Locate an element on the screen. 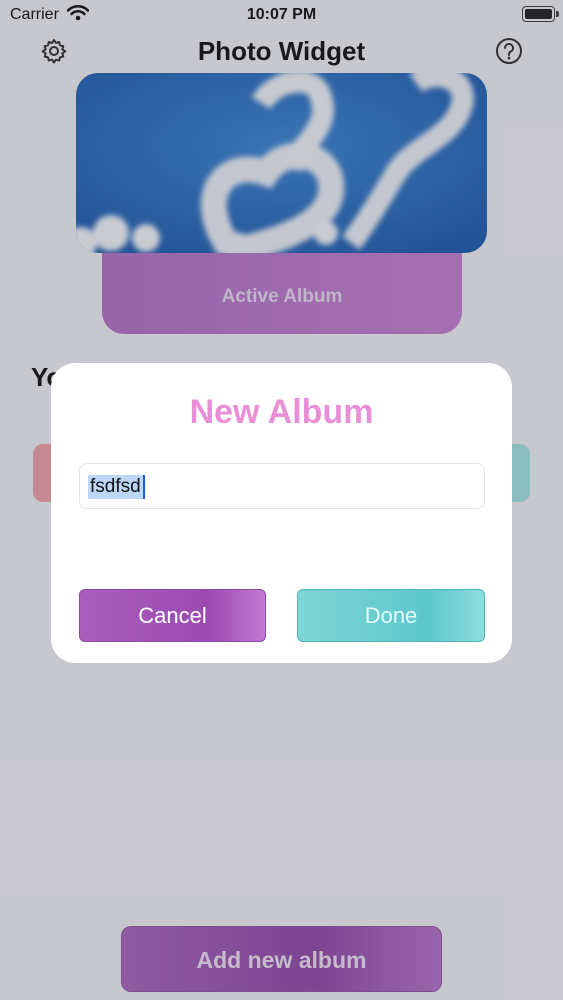 The width and height of the screenshot is (563, 1000). cancel-button: Cancel is located at coordinates (172, 615).